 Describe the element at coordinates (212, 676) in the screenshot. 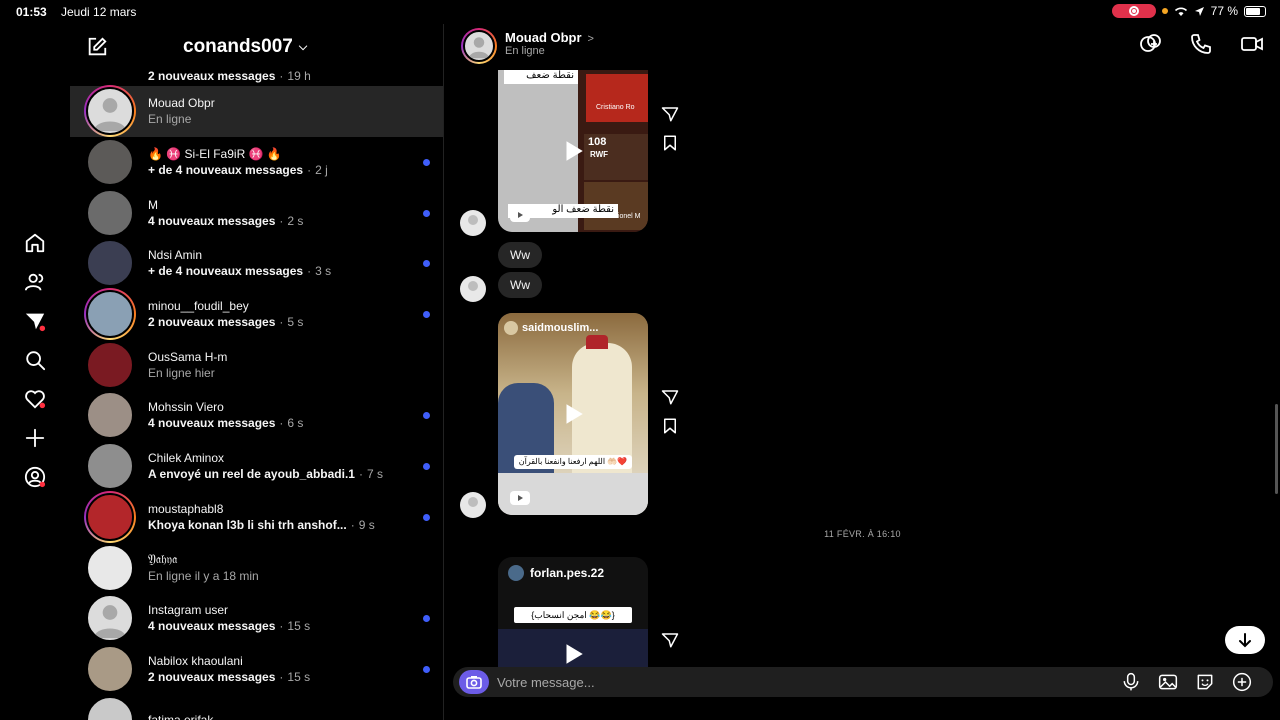

I see `conversation-preview: 2 nouveaux messages` at that location.